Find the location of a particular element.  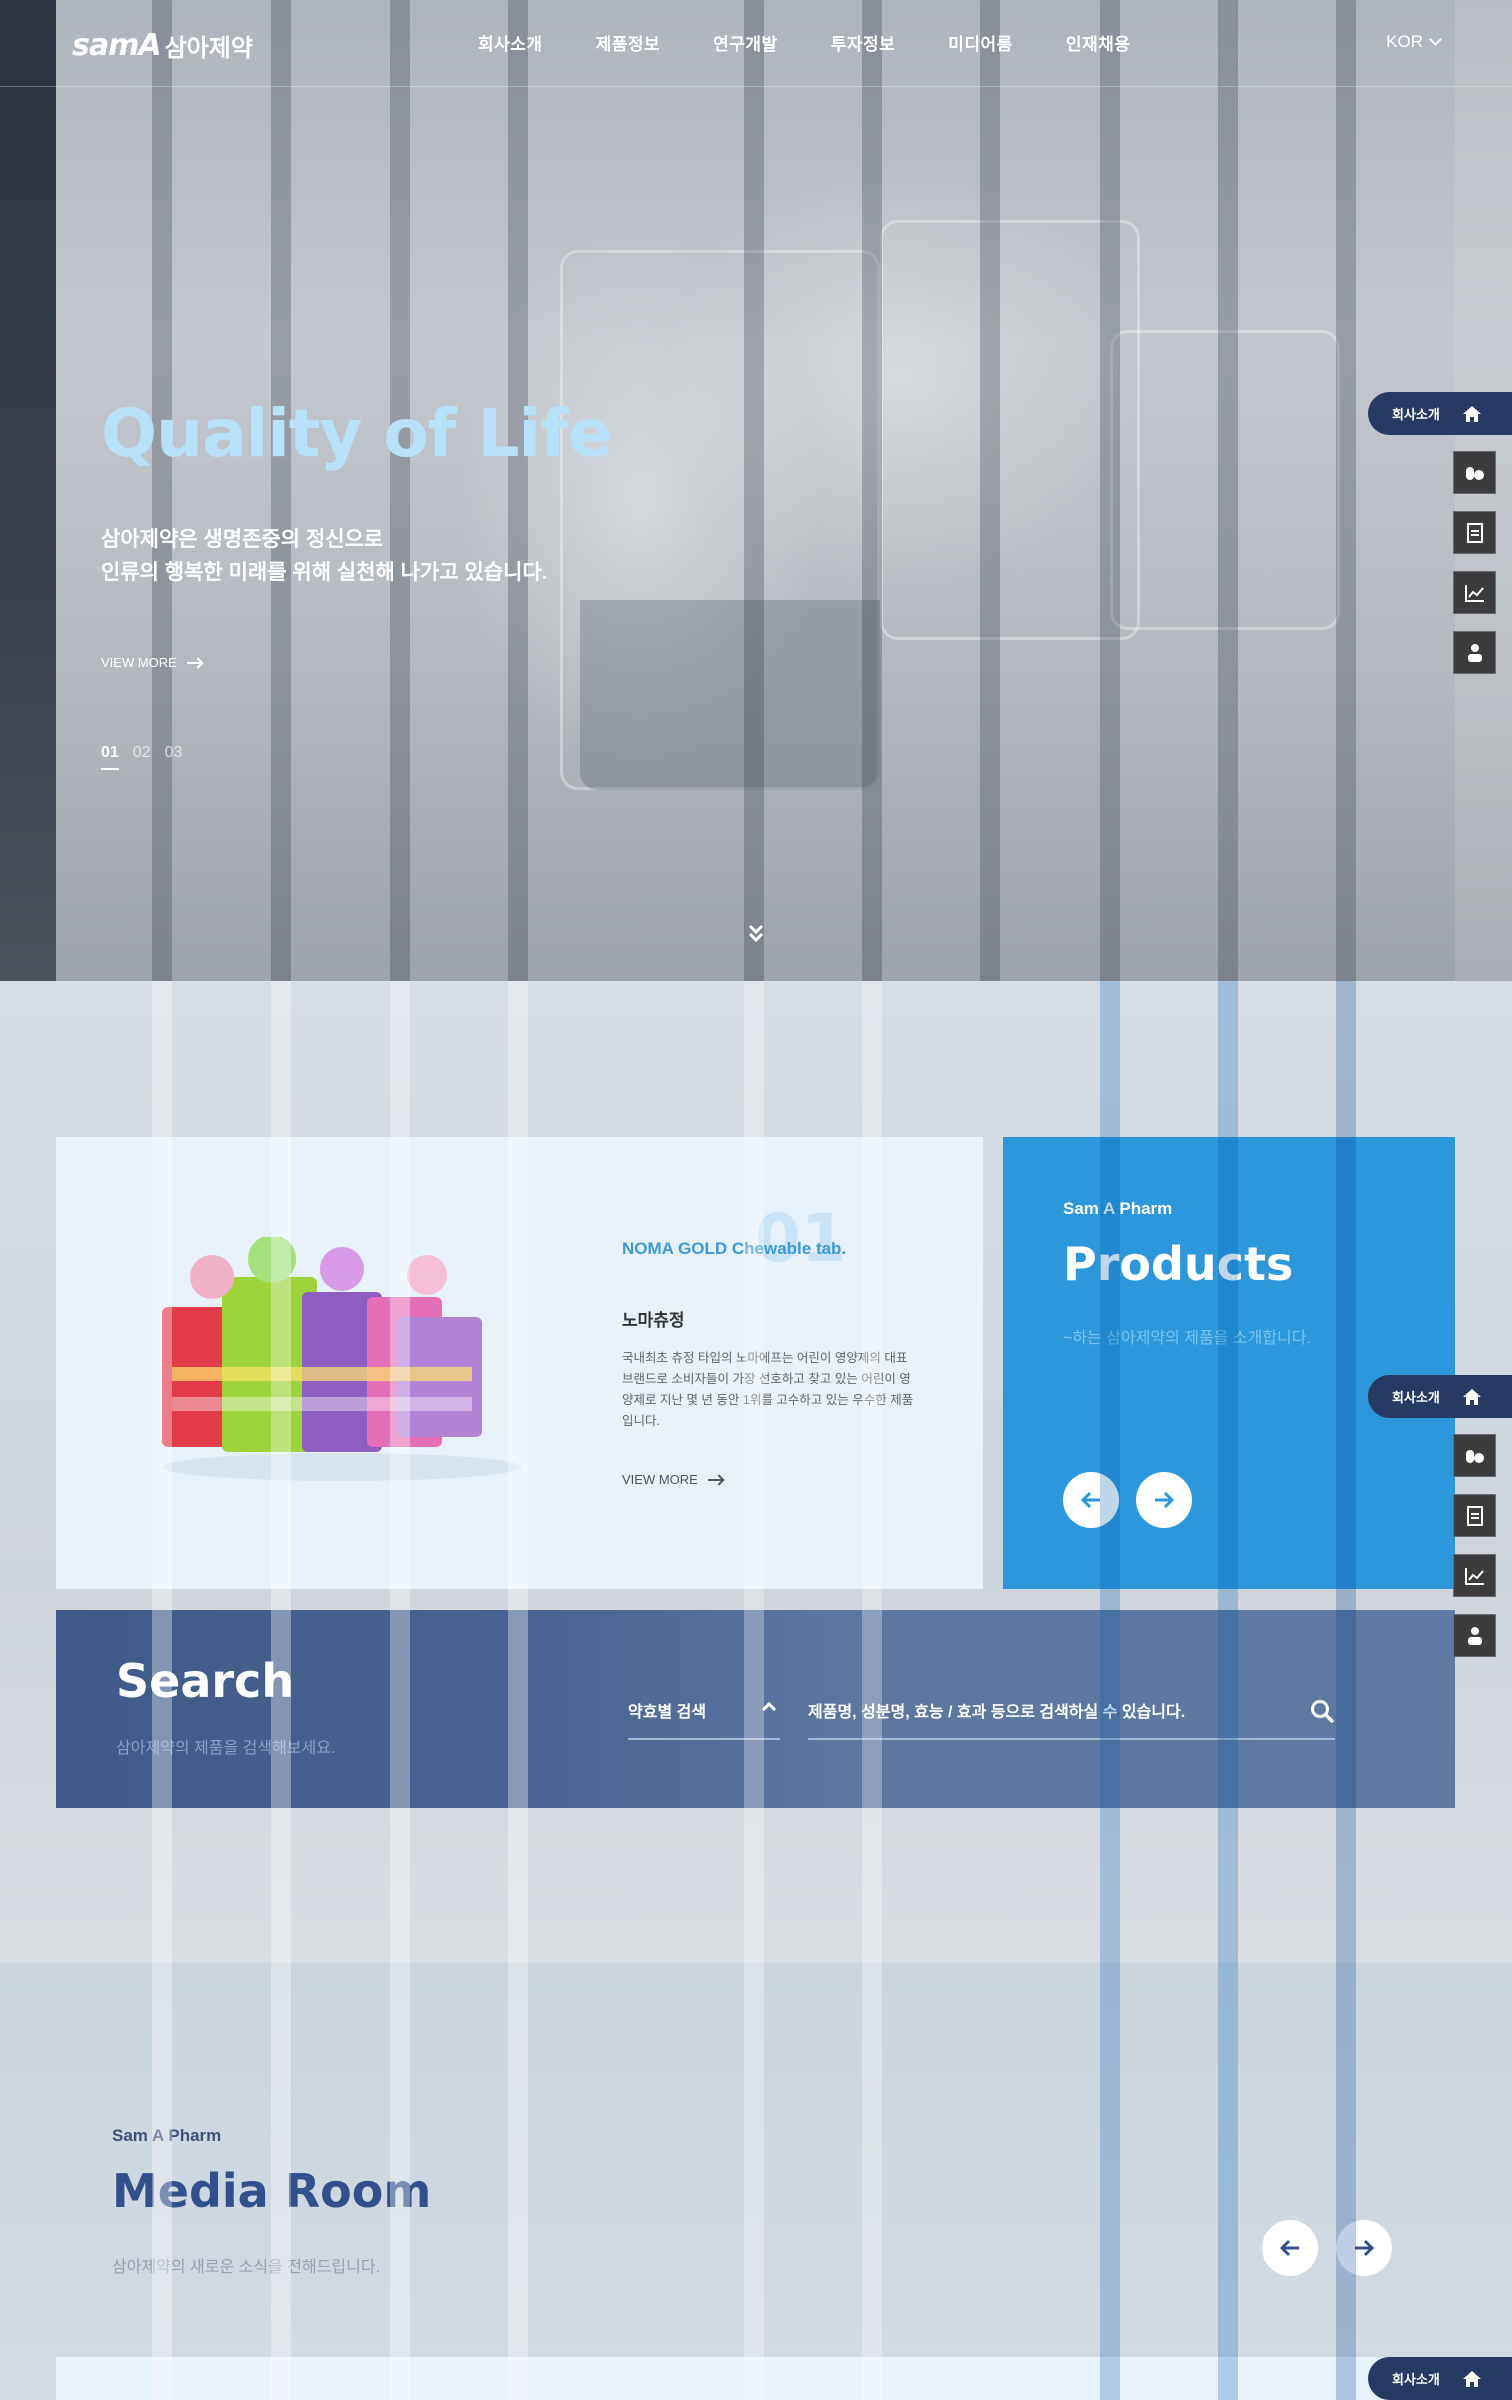

logo-text: 삼아제약 is located at coordinates (208, 48).